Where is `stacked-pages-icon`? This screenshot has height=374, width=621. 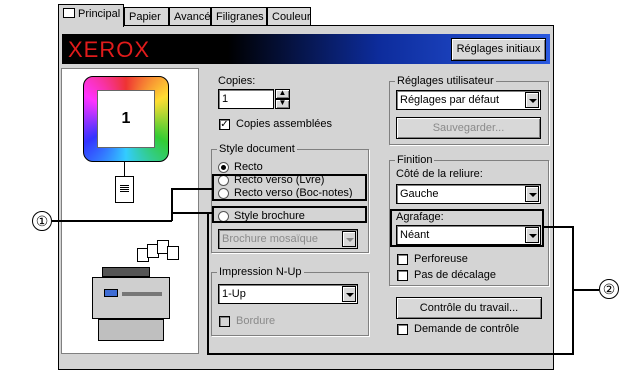
stacked-pages-icon is located at coordinates (161, 252).